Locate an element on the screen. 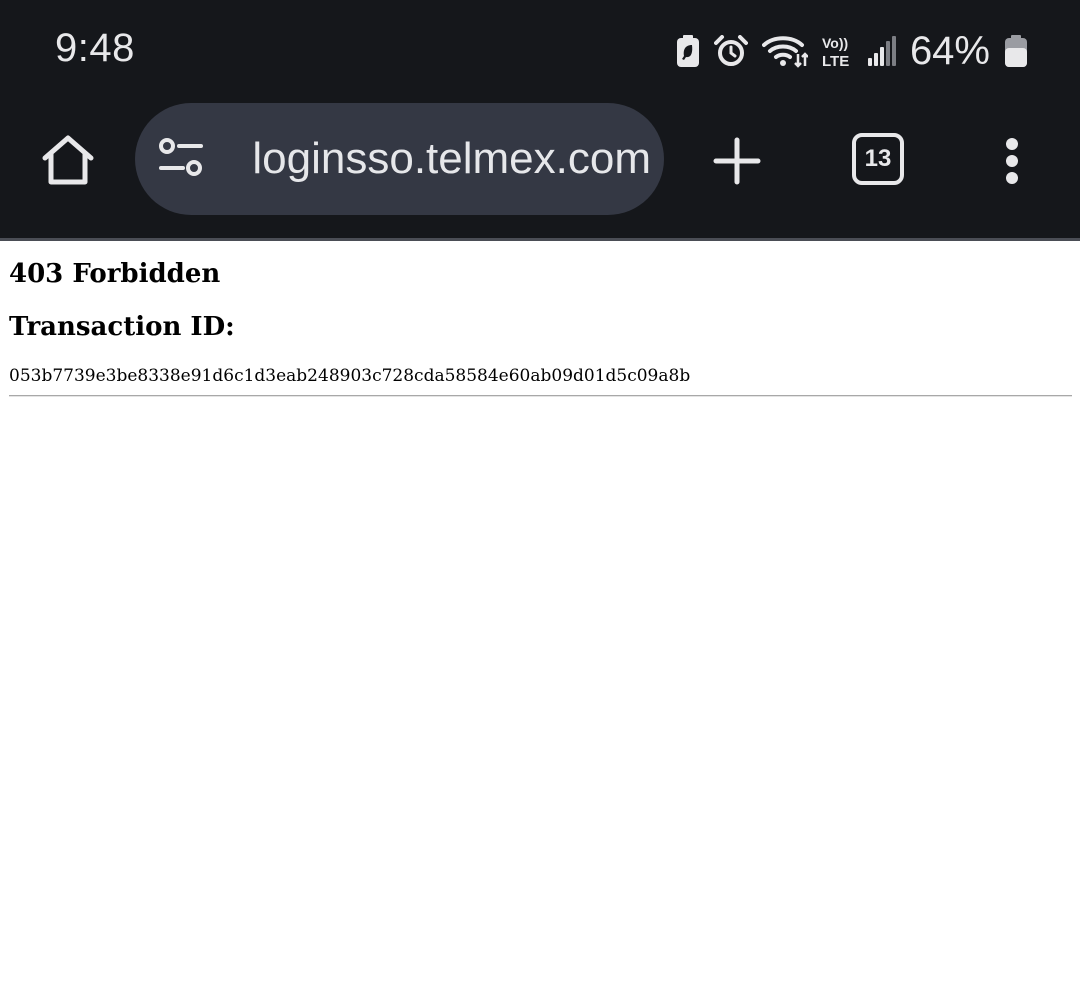  signal-icon is located at coordinates (881, 51).